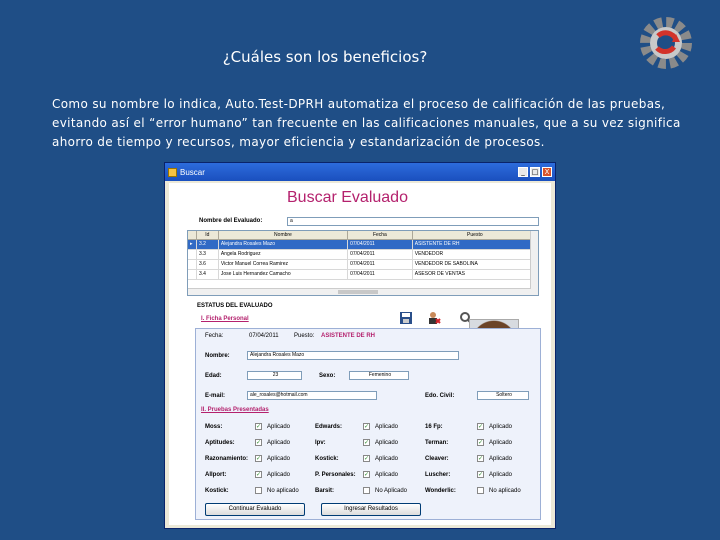  What do you see at coordinates (225, 319) in the screenshot?
I see `personal-section-title: I. Ficha Personal` at bounding box center [225, 319].